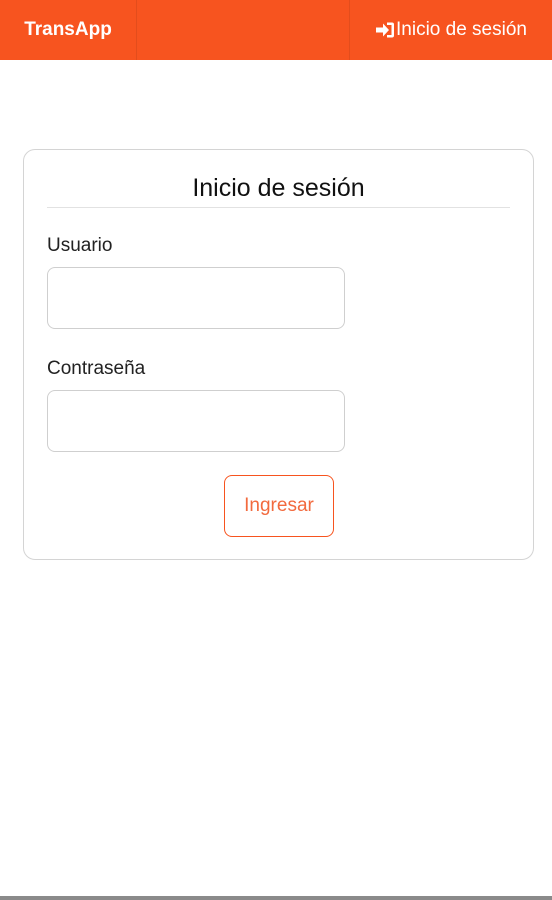  I want to click on login-nav-link: Inicio de sesión, so click(451, 30).